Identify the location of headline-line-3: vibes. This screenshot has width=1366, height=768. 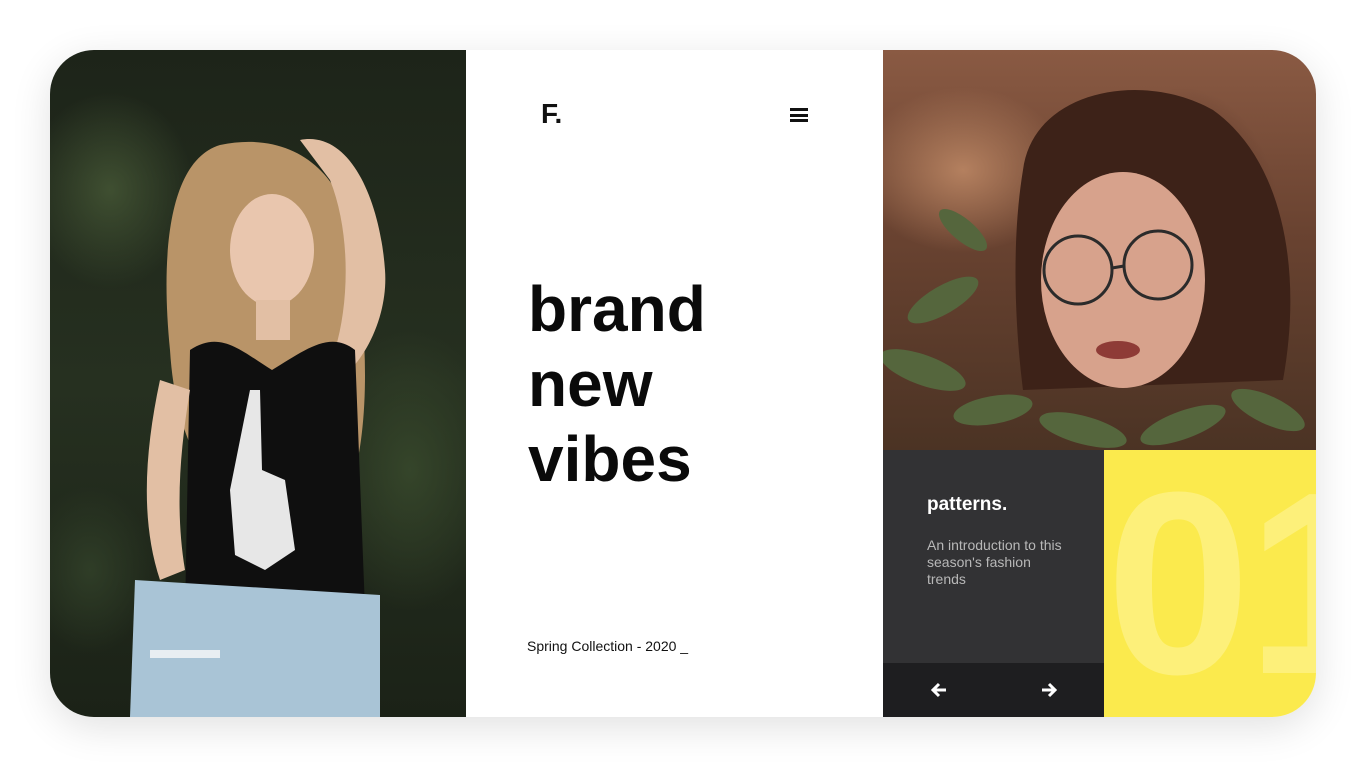
(610, 459).